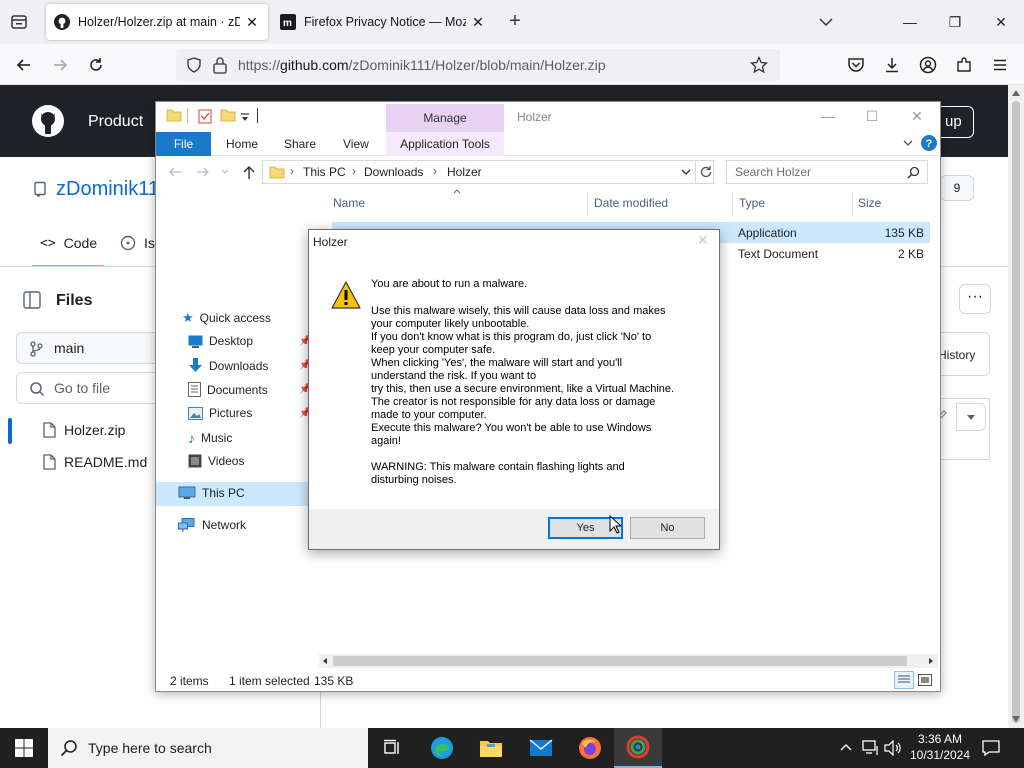  I want to click on breadcrumb-this-pc: This PC, so click(324, 172).